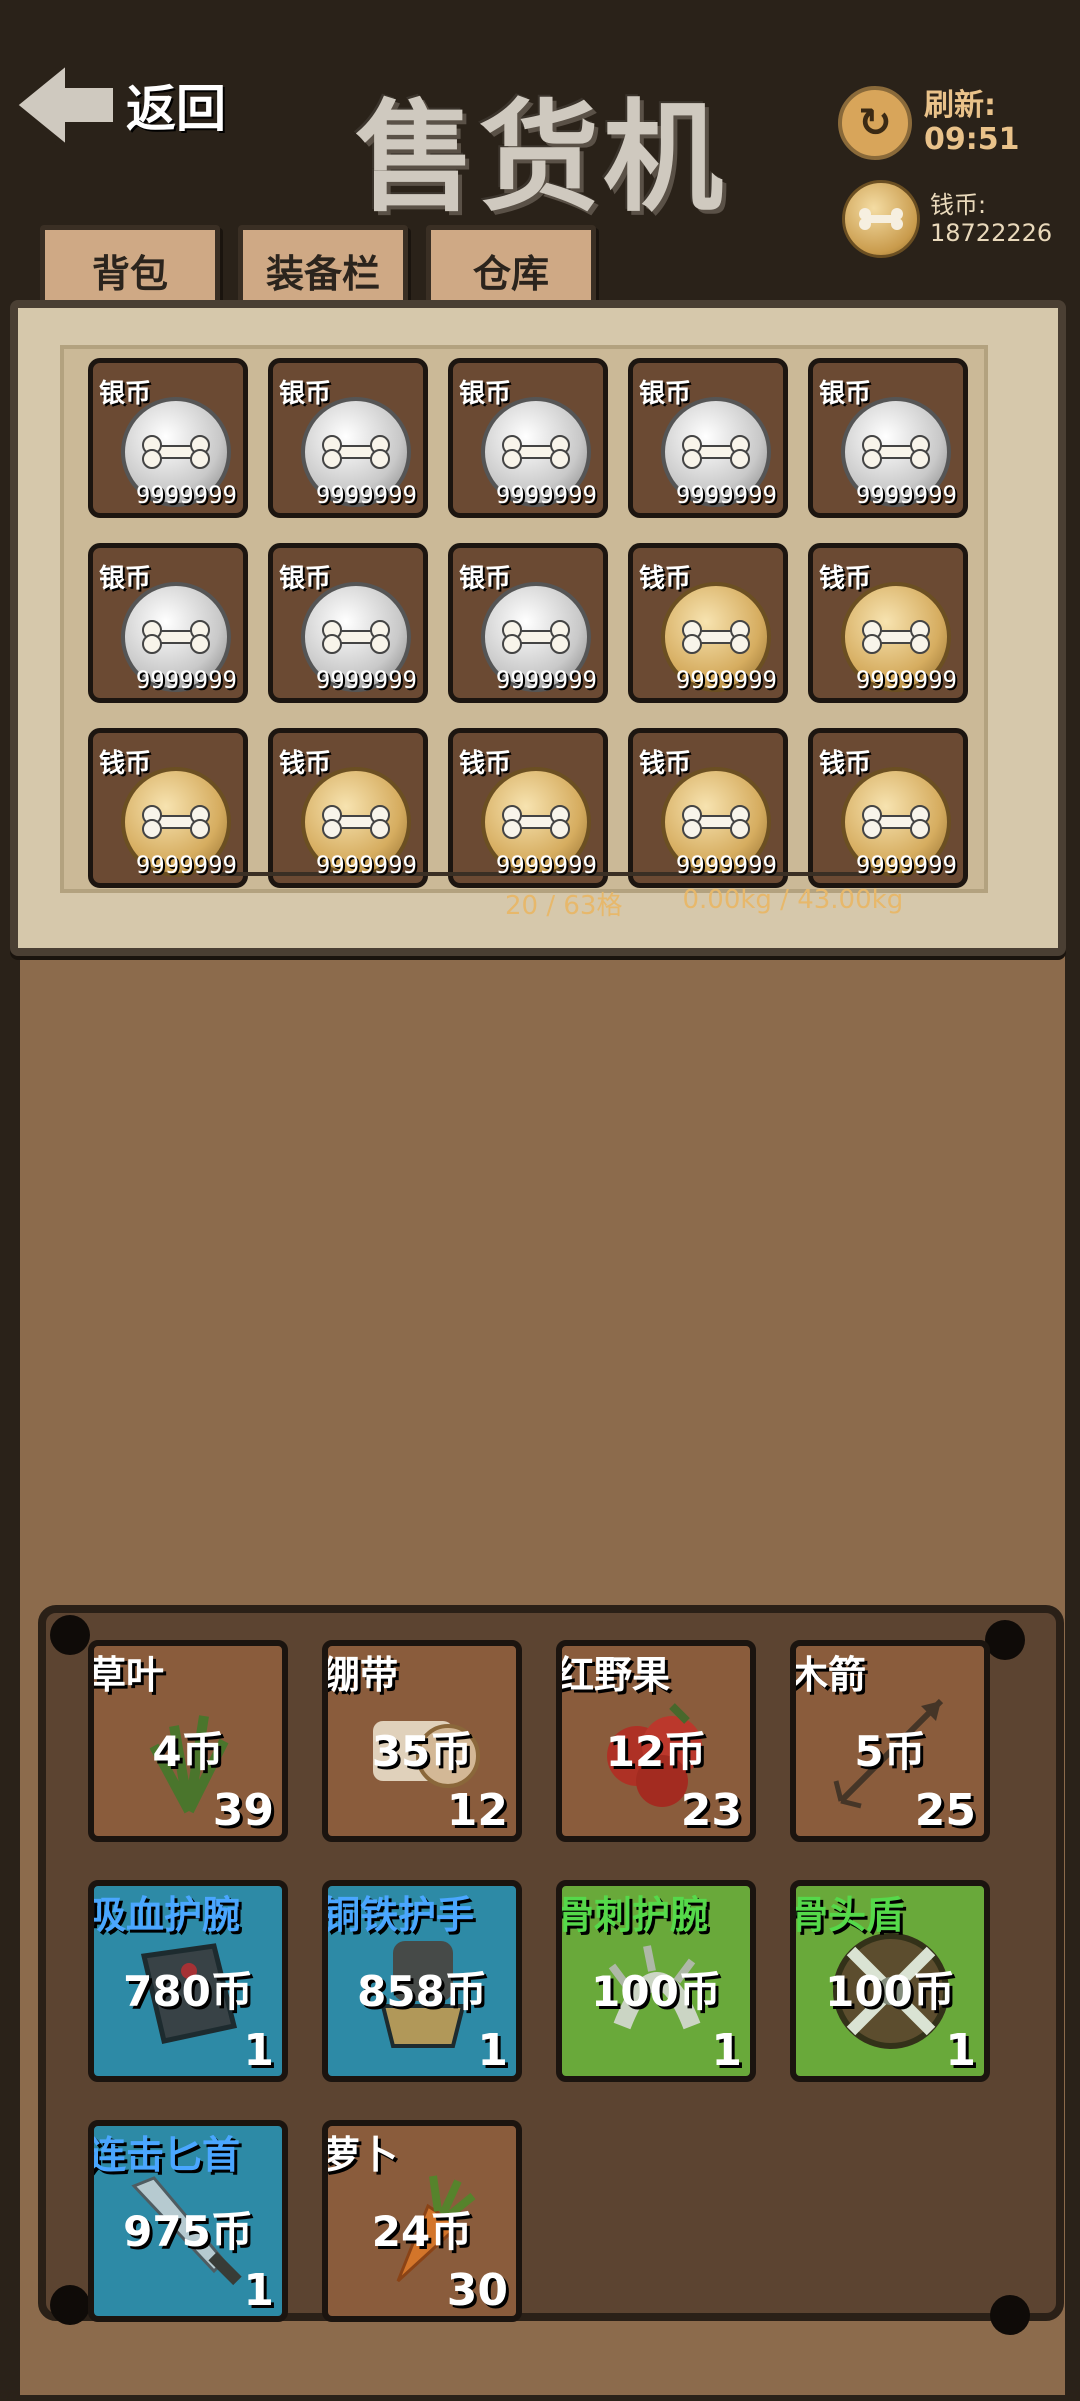 The height and width of the screenshot is (2401, 1080). I want to click on shop-item: 绷带 35币 12, so click(422, 1741).